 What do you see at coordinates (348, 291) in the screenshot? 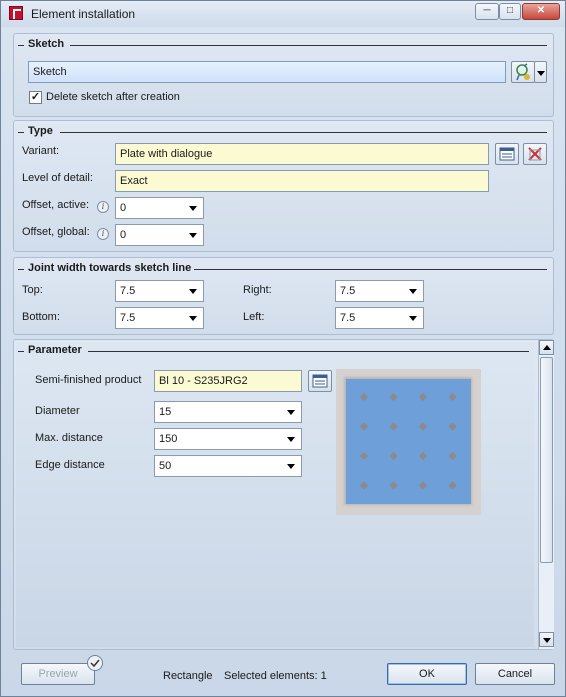
I see `right-value: 7.5` at bounding box center [348, 291].